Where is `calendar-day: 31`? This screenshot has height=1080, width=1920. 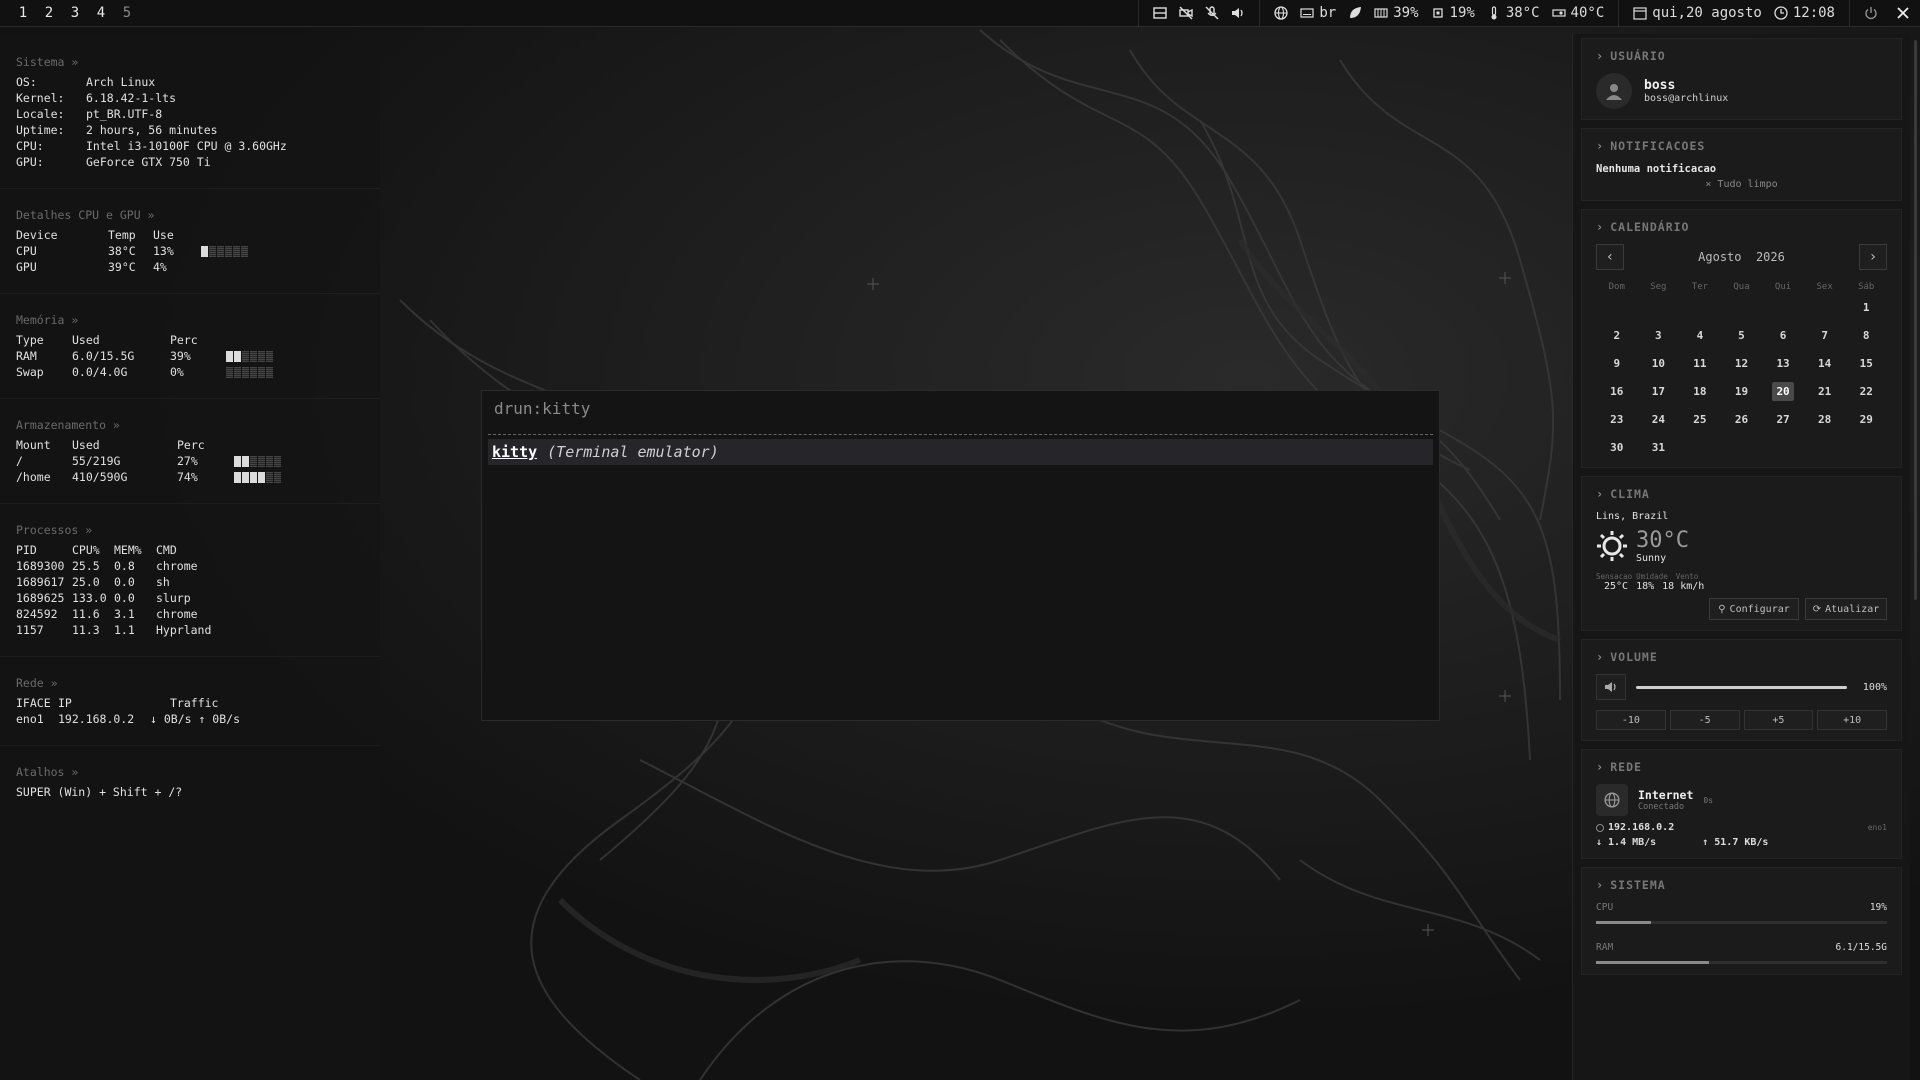
calendar-day: 31 is located at coordinates (1659, 447).